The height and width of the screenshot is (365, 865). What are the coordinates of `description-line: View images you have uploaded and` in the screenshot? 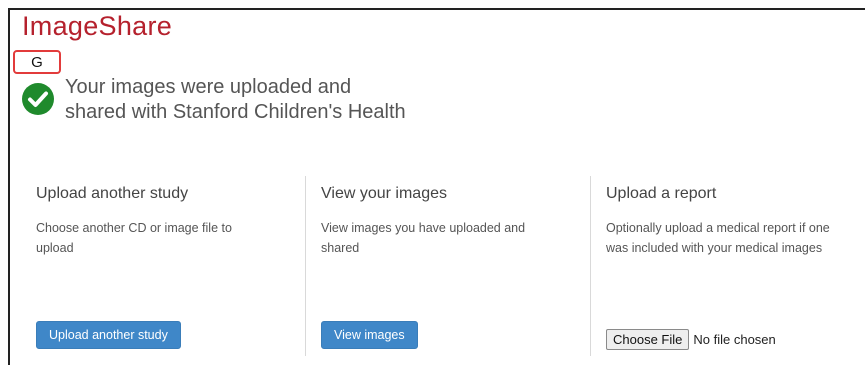 It's located at (423, 228).